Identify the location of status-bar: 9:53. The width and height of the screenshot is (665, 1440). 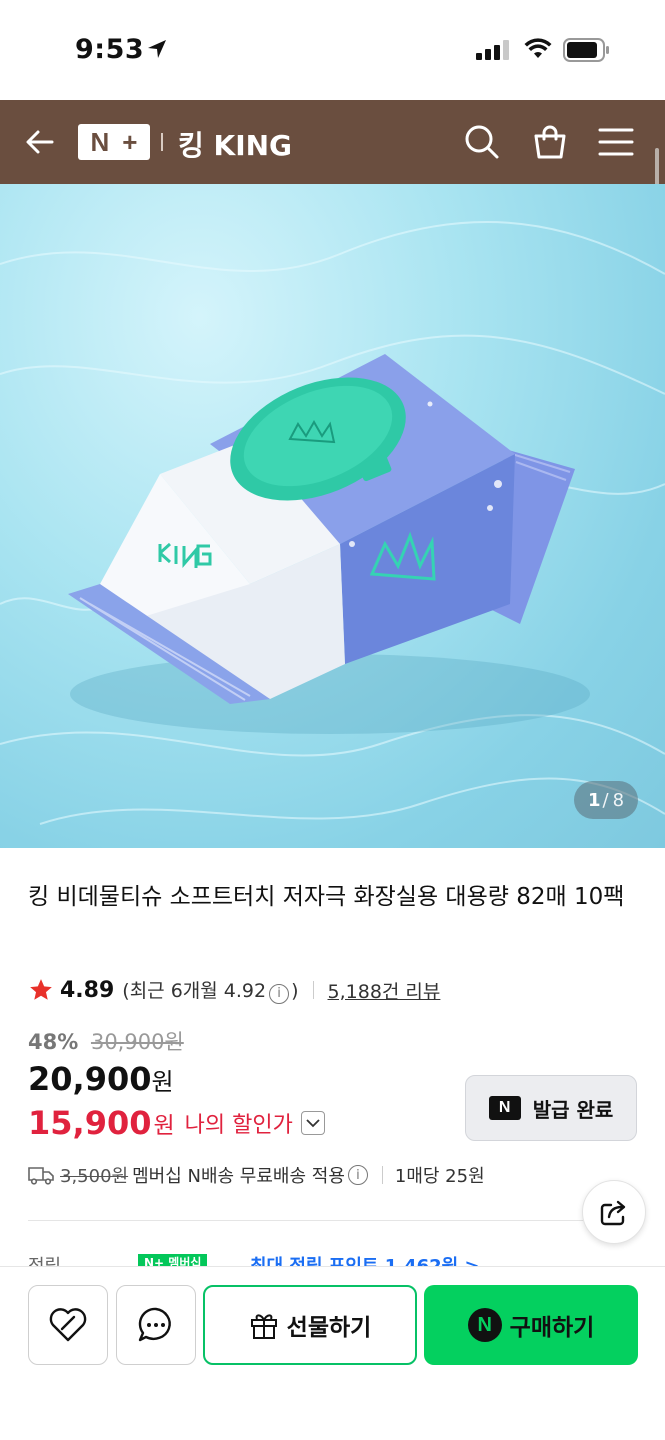
(332, 50).